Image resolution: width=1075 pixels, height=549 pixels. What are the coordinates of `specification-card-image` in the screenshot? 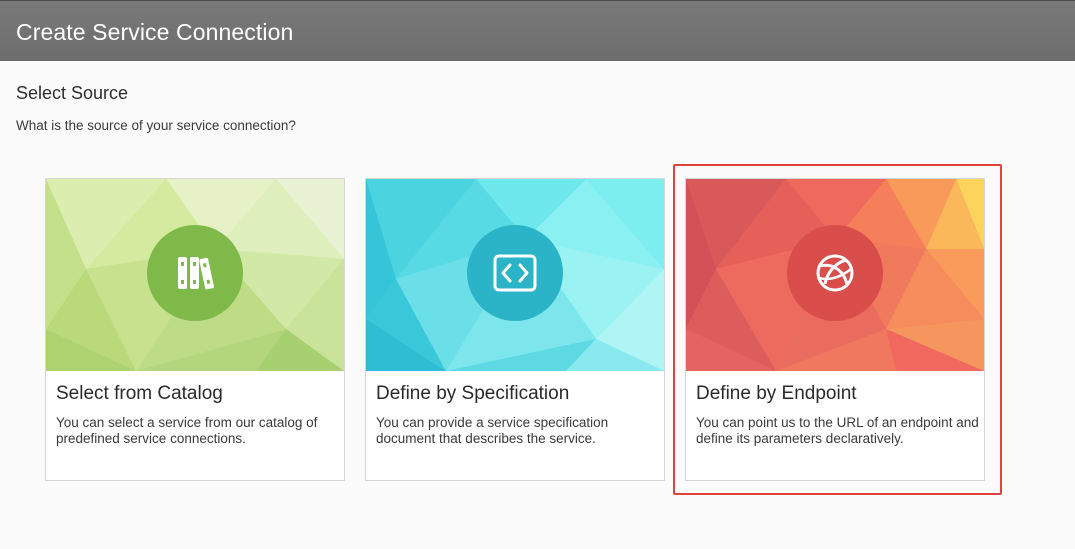 It's located at (515, 275).